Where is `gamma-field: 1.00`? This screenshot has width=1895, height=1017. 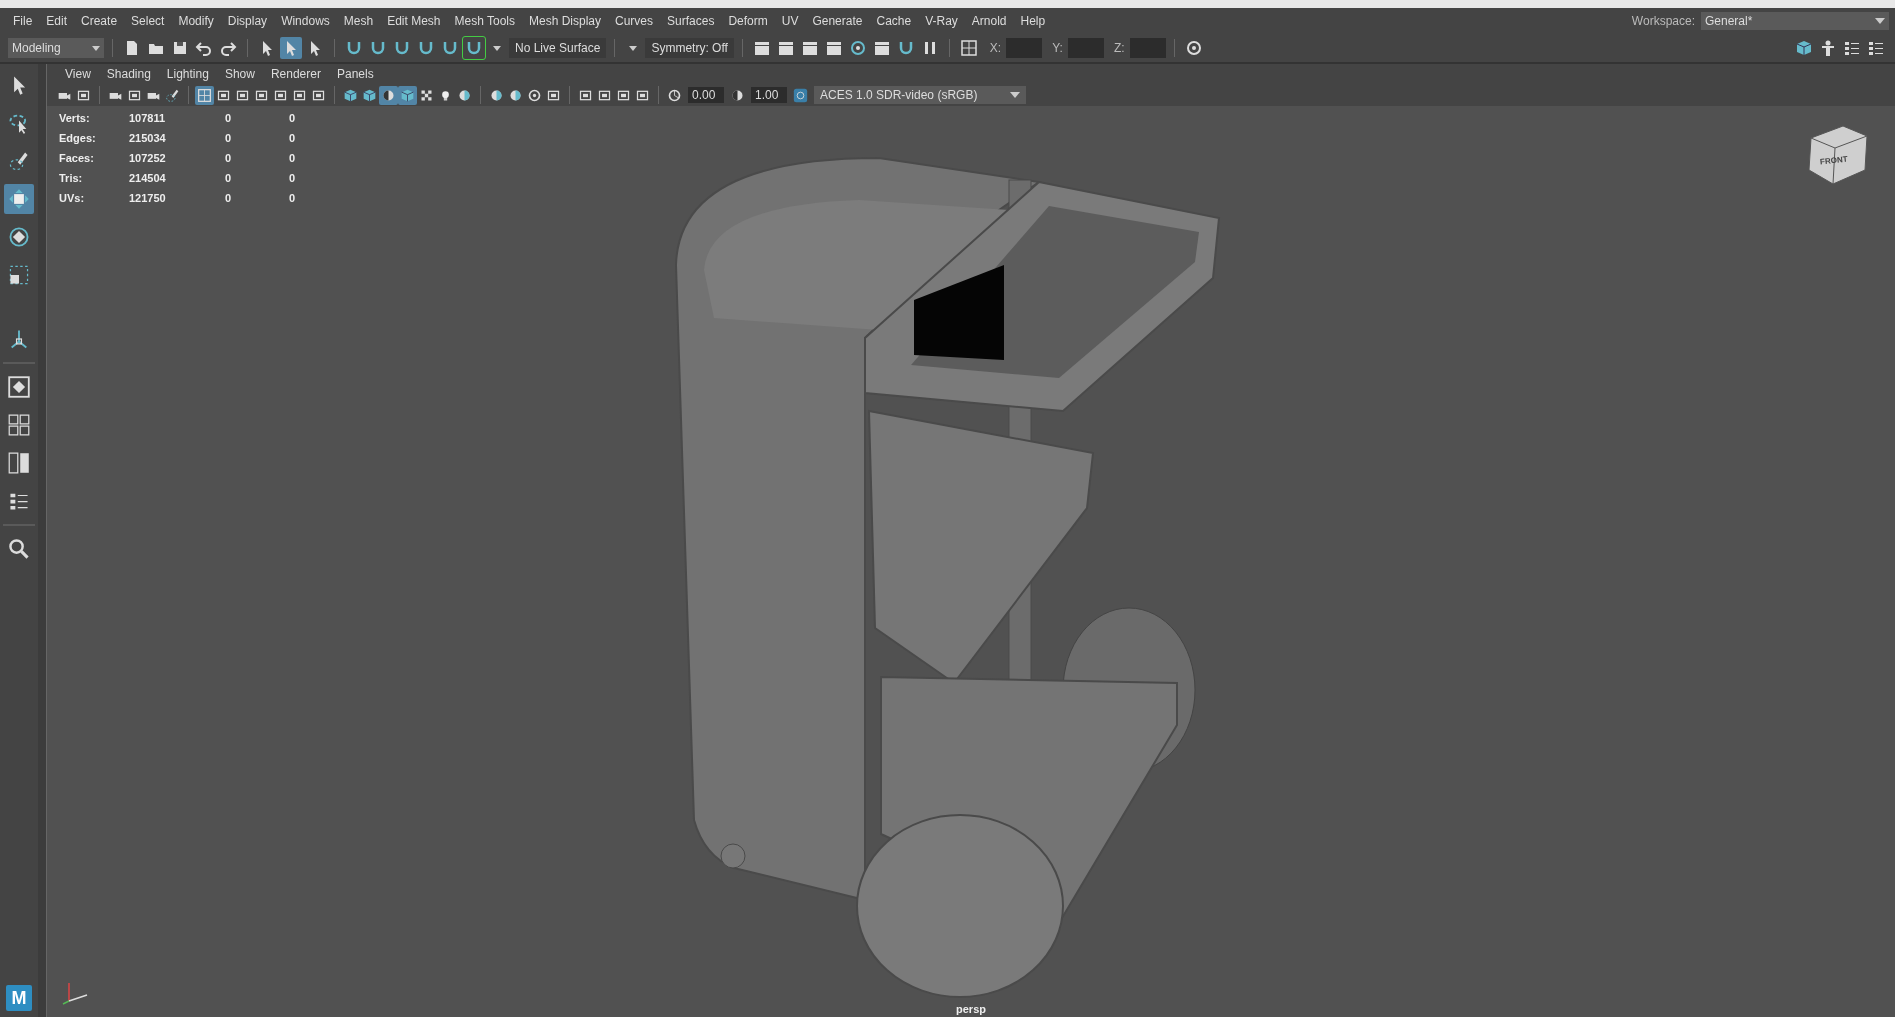
gamma-field: 1.00 is located at coordinates (769, 95).